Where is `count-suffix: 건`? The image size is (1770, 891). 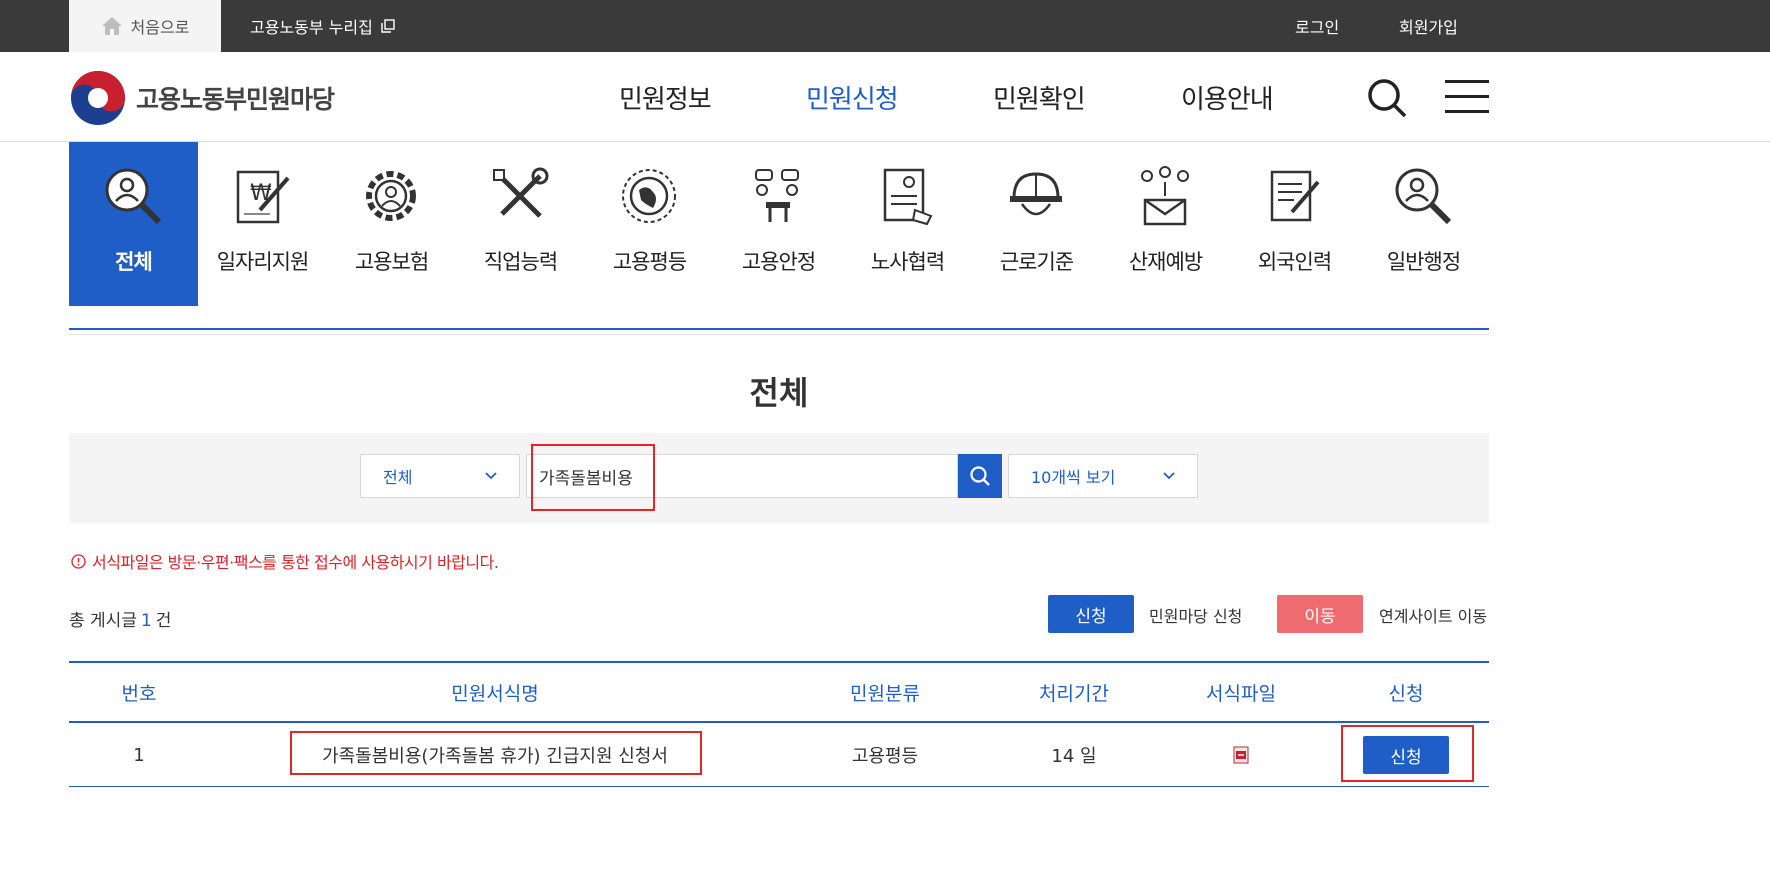 count-suffix: 건 is located at coordinates (163, 621).